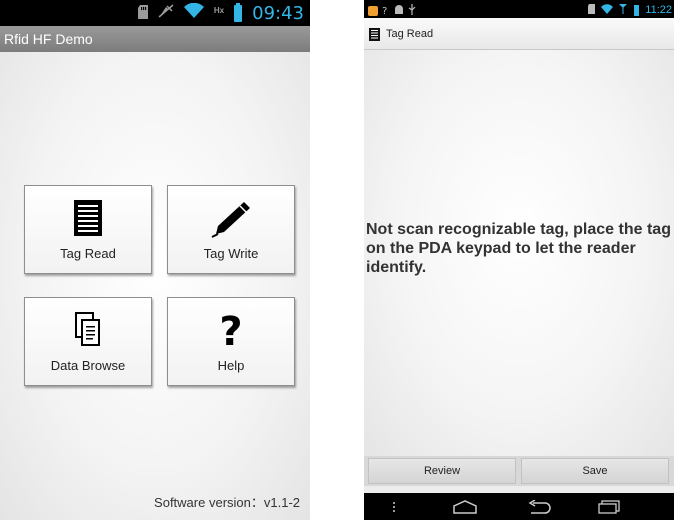 The height and width of the screenshot is (520, 674). What do you see at coordinates (166, 13) in the screenshot?
I see `mute-icon` at bounding box center [166, 13].